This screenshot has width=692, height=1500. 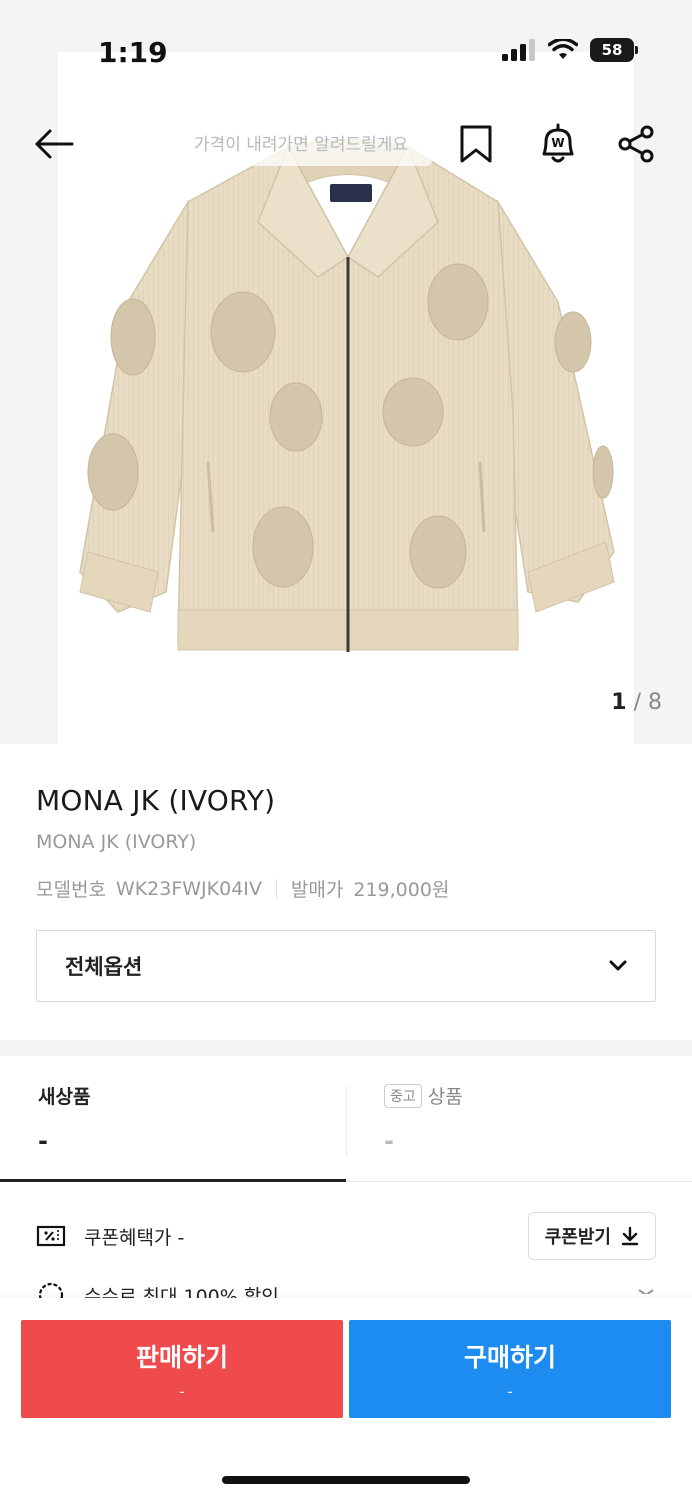 I want to click on status-bar: 1:19 58, so click(x=346, y=50).